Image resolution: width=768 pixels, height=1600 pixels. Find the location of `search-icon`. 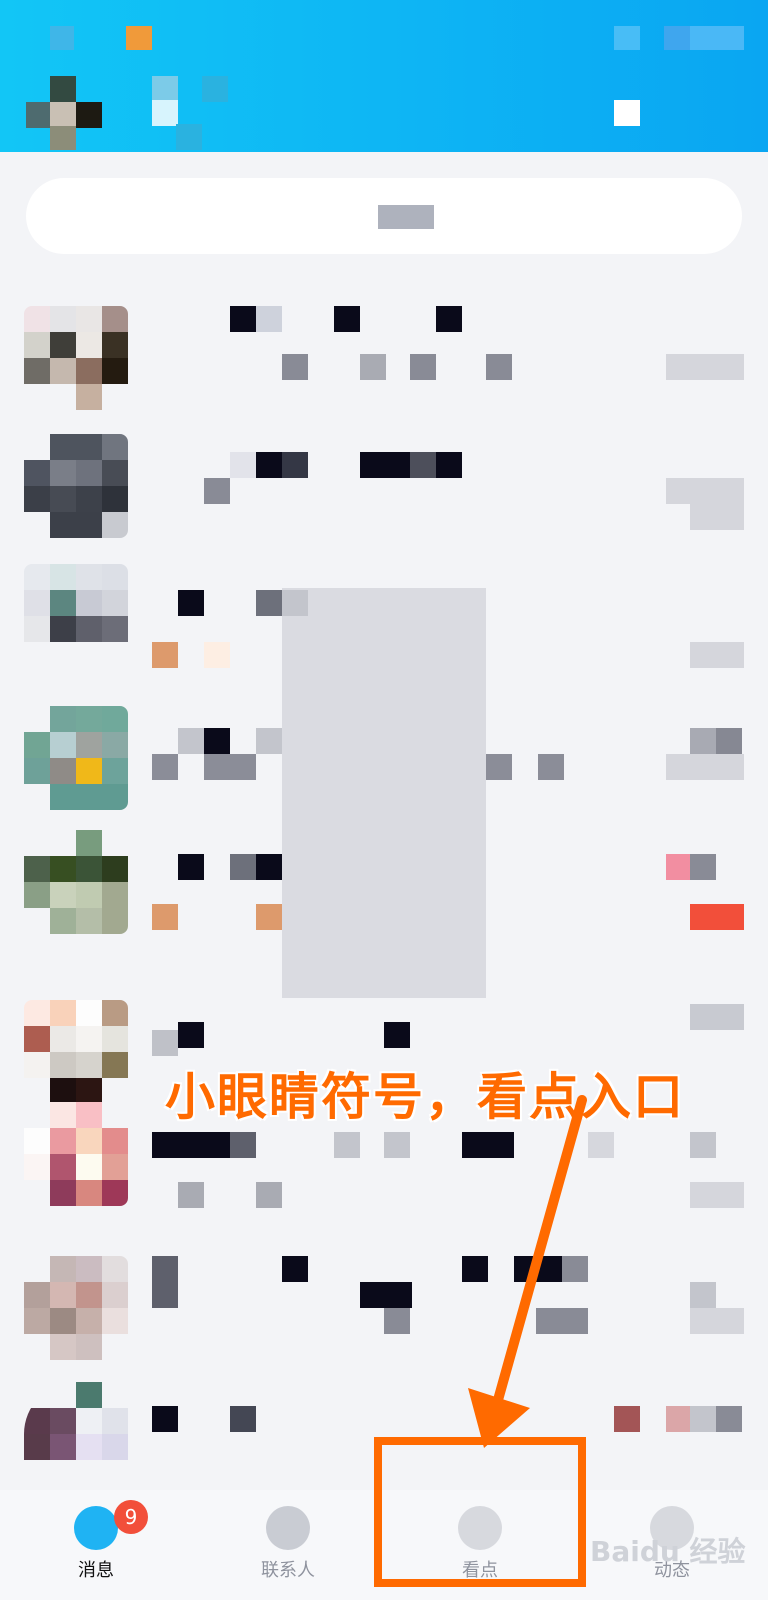

search-icon is located at coordinates (406, 217).